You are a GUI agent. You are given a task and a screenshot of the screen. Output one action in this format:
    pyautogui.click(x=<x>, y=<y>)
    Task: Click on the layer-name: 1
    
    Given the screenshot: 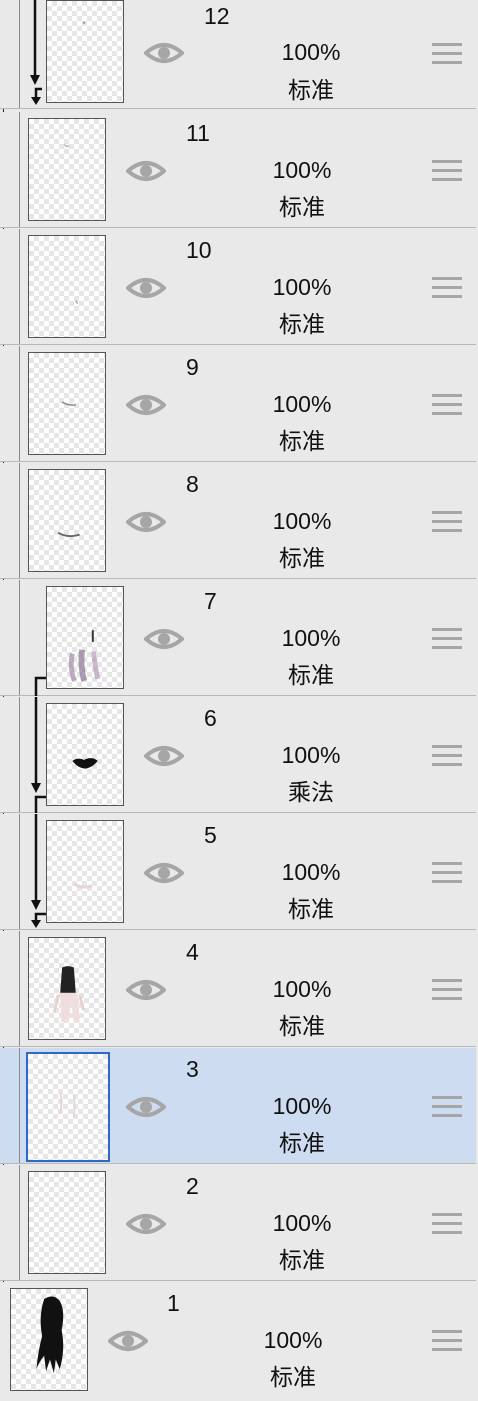 What is the action you would take?
    pyautogui.click(x=173, y=1303)
    